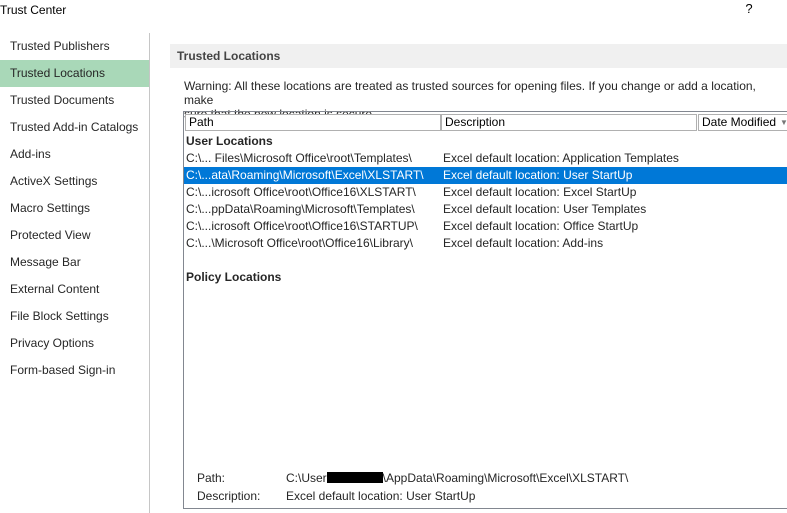 The width and height of the screenshot is (787, 513). I want to click on location-description: Excel default location: Excel StartUp, so click(540, 192).